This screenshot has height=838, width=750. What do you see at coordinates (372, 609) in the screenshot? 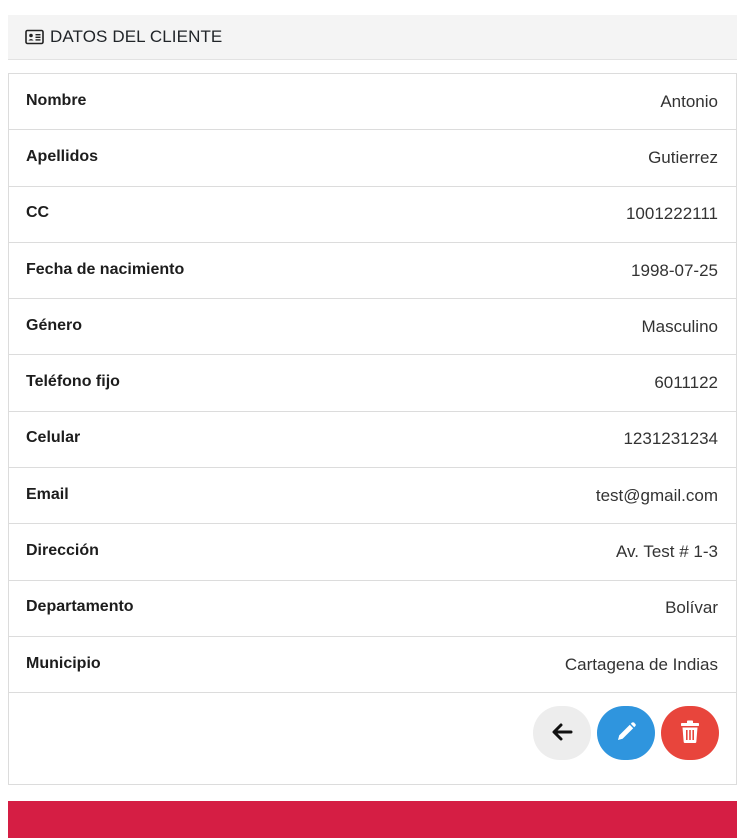
I see `detail-row-departamento: Departamento Bolívar` at bounding box center [372, 609].